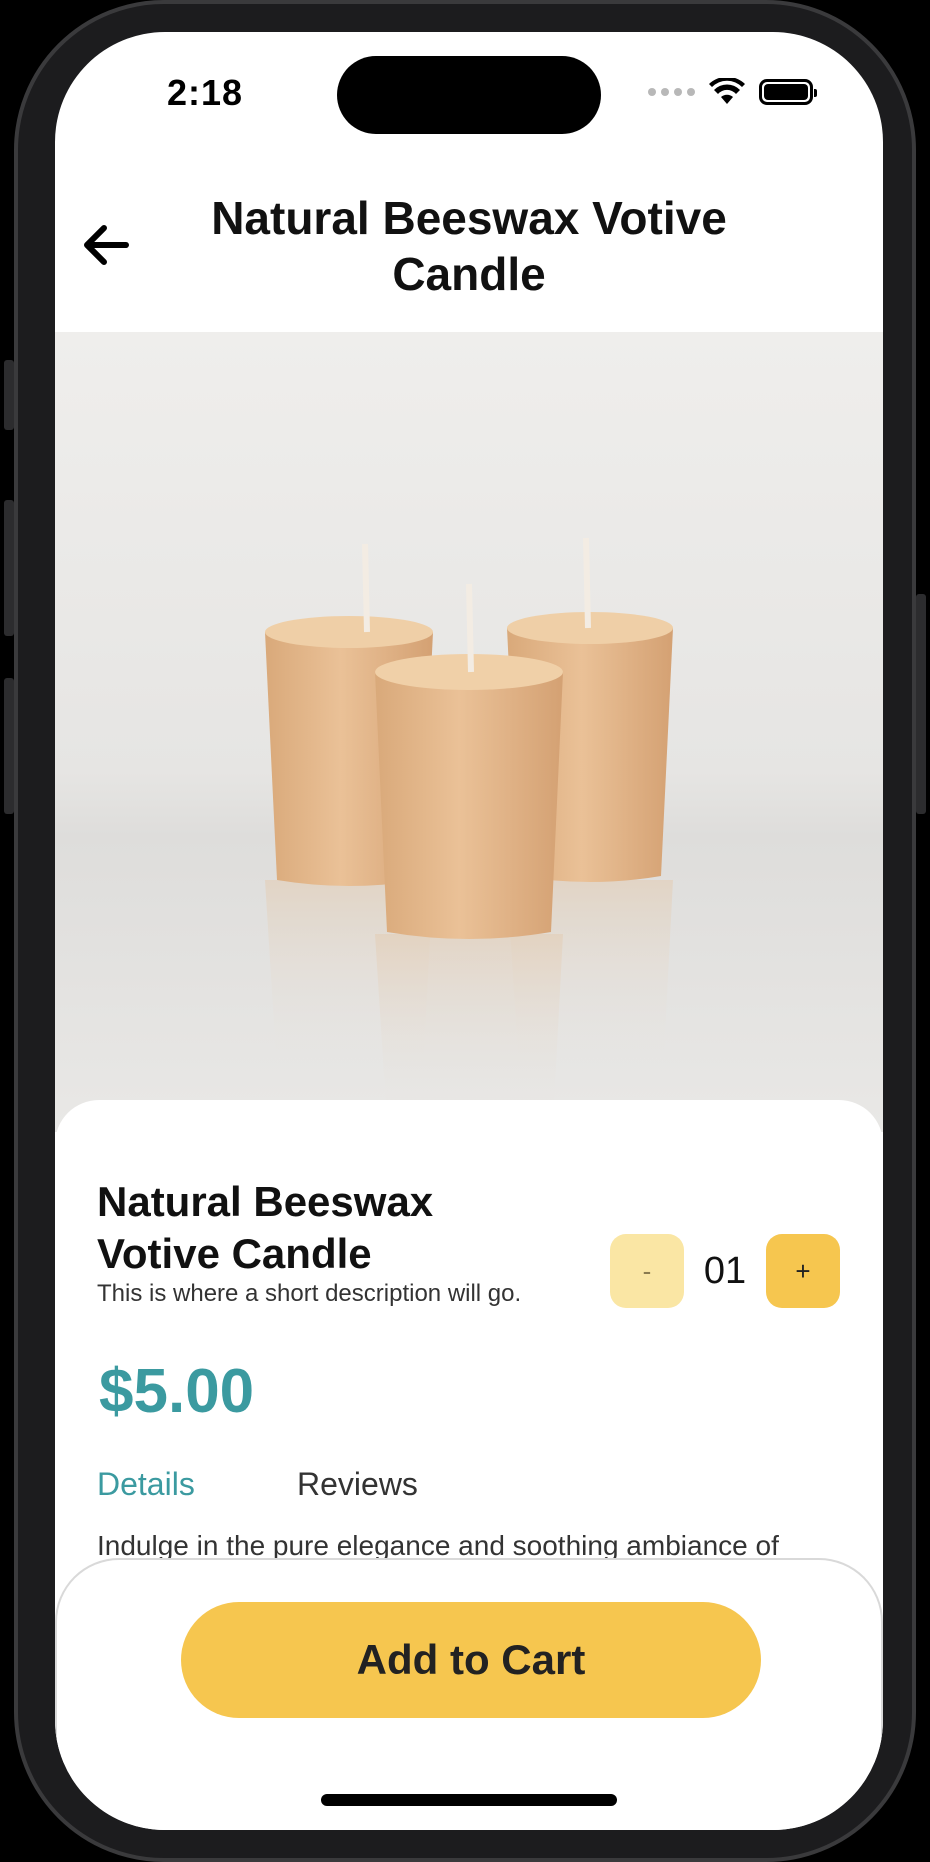 This screenshot has width=930, height=1862. Describe the element at coordinates (357, 1484) in the screenshot. I see `tab-reviews: Reviews` at that location.